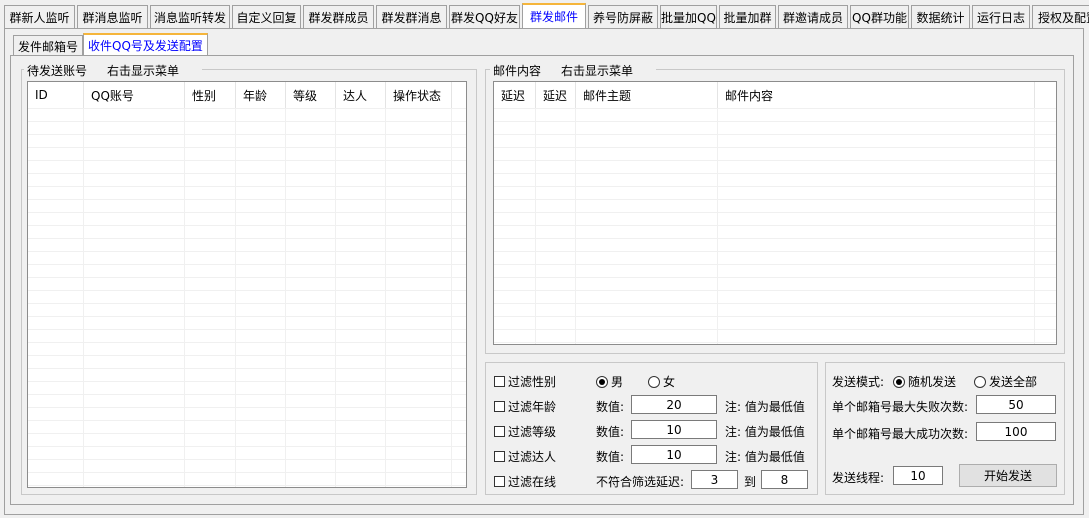  Describe the element at coordinates (484, 16) in the screenshot. I see `tab-6: 群发QQ好友` at that location.